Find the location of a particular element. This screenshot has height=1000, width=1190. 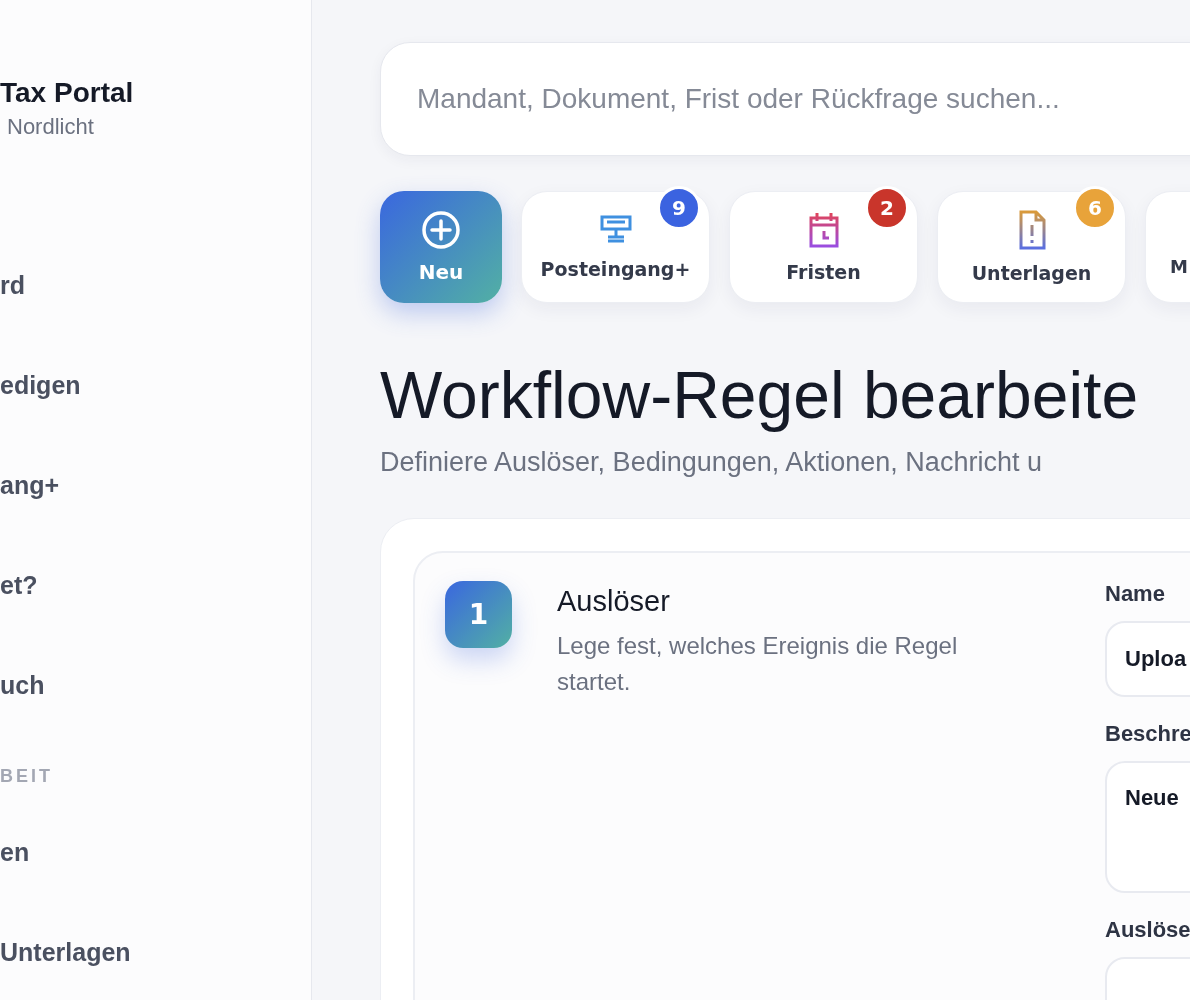

quick-action-button: M is located at coordinates (1167, 247).